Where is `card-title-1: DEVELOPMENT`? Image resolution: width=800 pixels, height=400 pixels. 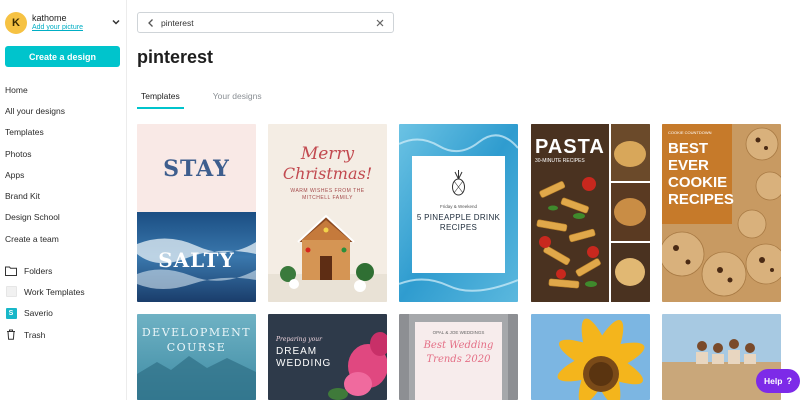 card-title-1: DEVELOPMENT is located at coordinates (196, 332).